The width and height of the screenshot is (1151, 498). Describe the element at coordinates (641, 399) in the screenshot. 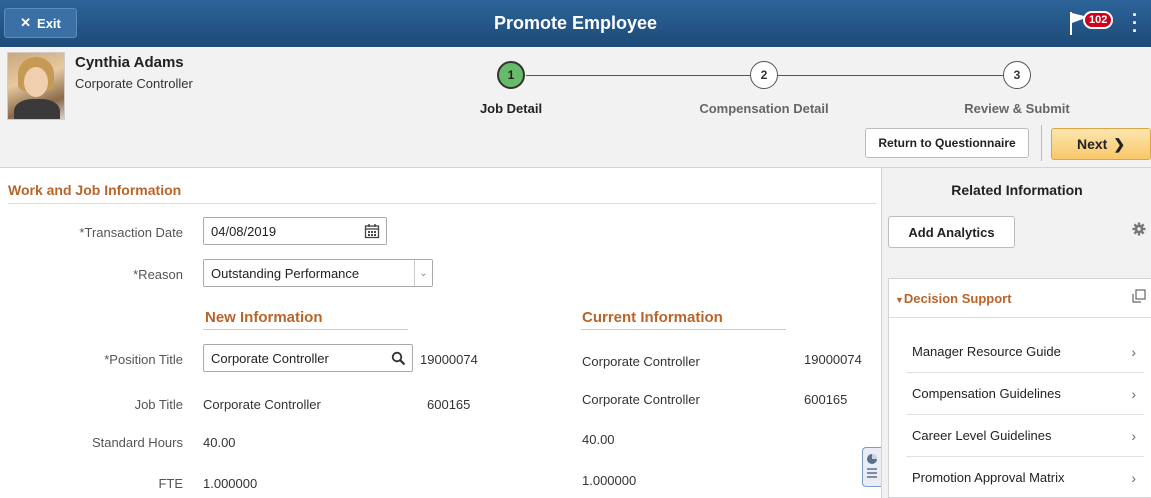

I see `current-job-title: Corporate Controller` at that location.